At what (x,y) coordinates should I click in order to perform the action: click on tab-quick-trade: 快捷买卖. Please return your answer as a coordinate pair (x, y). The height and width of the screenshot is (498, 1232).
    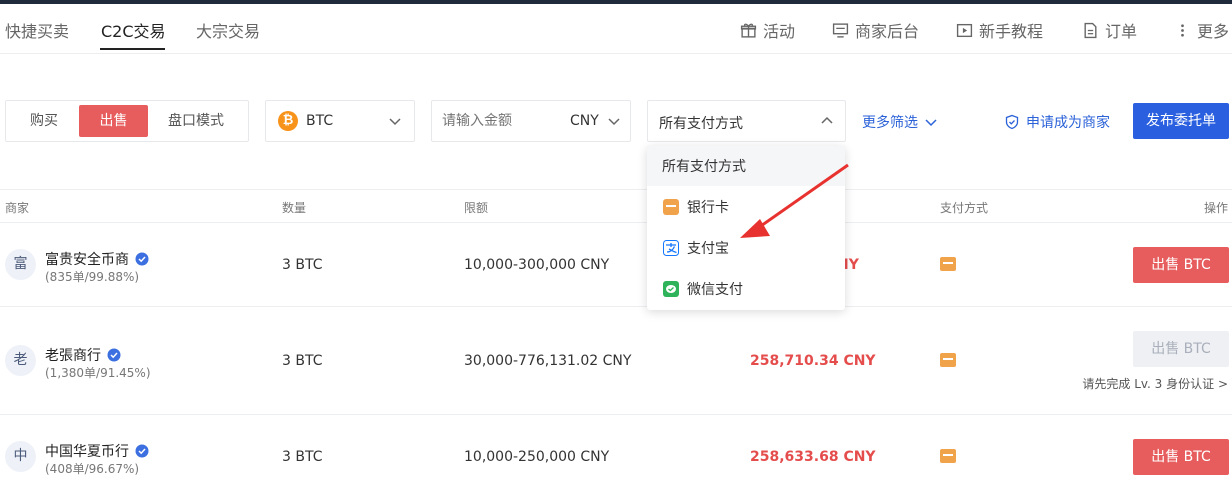
    Looking at the image, I should click on (37, 30).